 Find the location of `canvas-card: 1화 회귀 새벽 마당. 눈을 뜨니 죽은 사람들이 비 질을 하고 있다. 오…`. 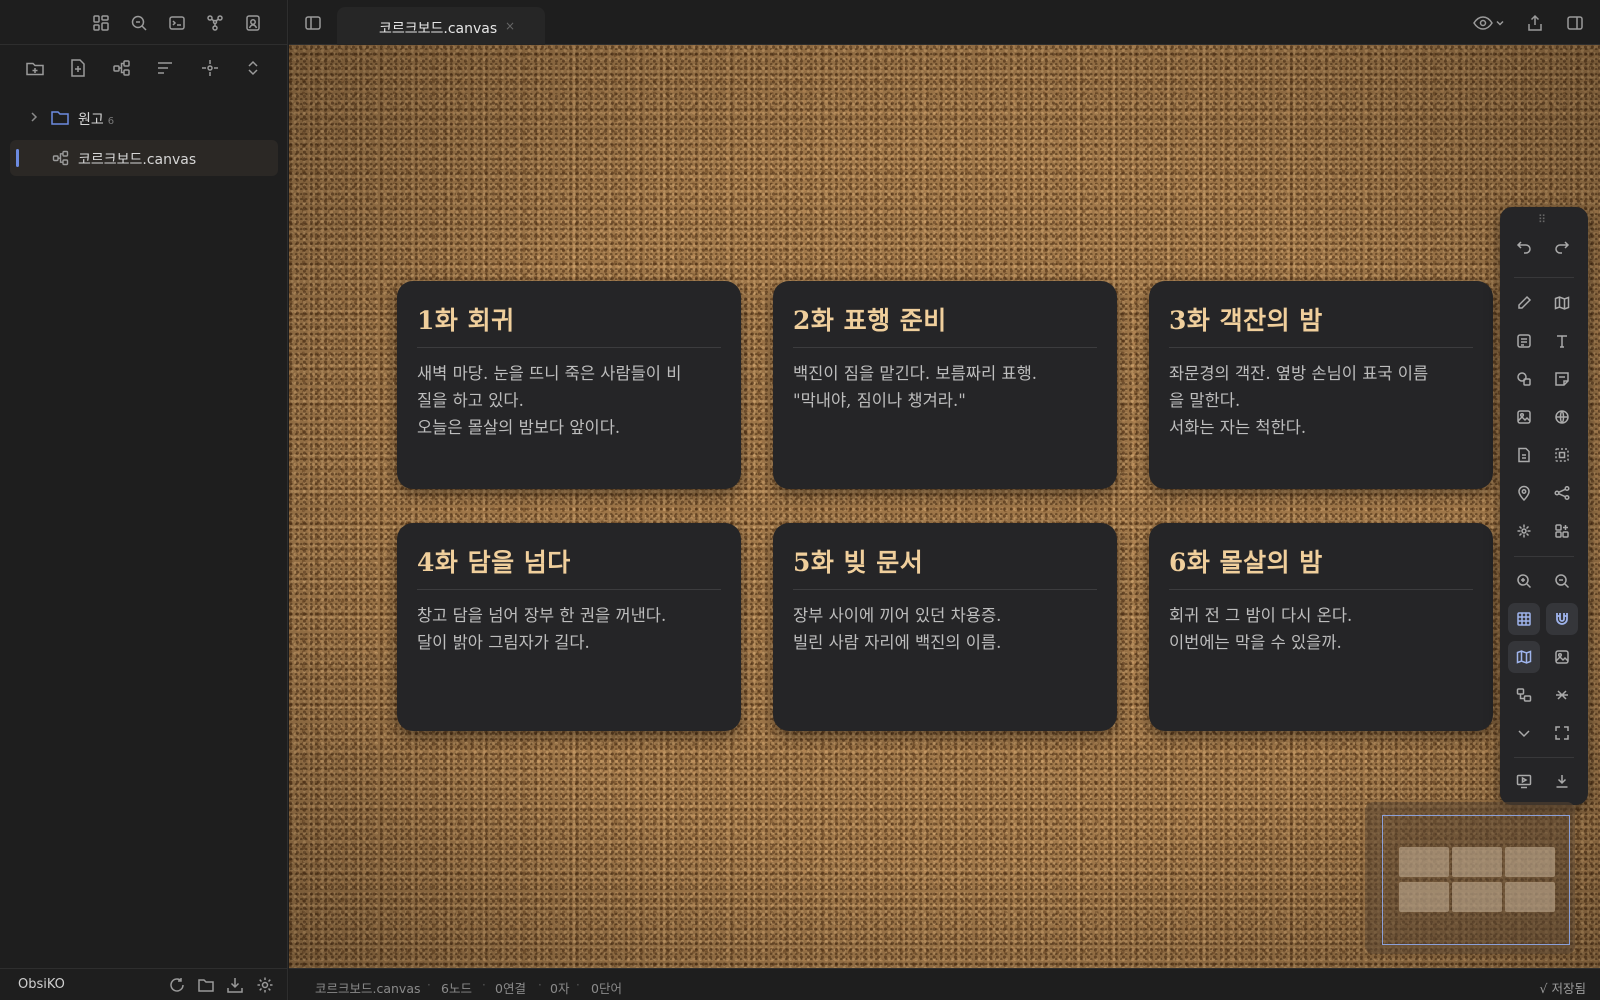

canvas-card: 1화 회귀 새벽 마당. 눈을 뜨니 죽은 사람들이 비 질을 하고 있다. 오… is located at coordinates (569, 385).